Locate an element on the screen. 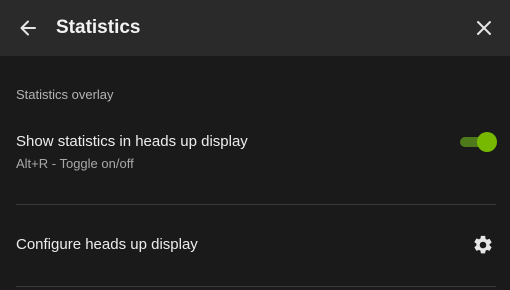  close-button is located at coordinates (484, 28).